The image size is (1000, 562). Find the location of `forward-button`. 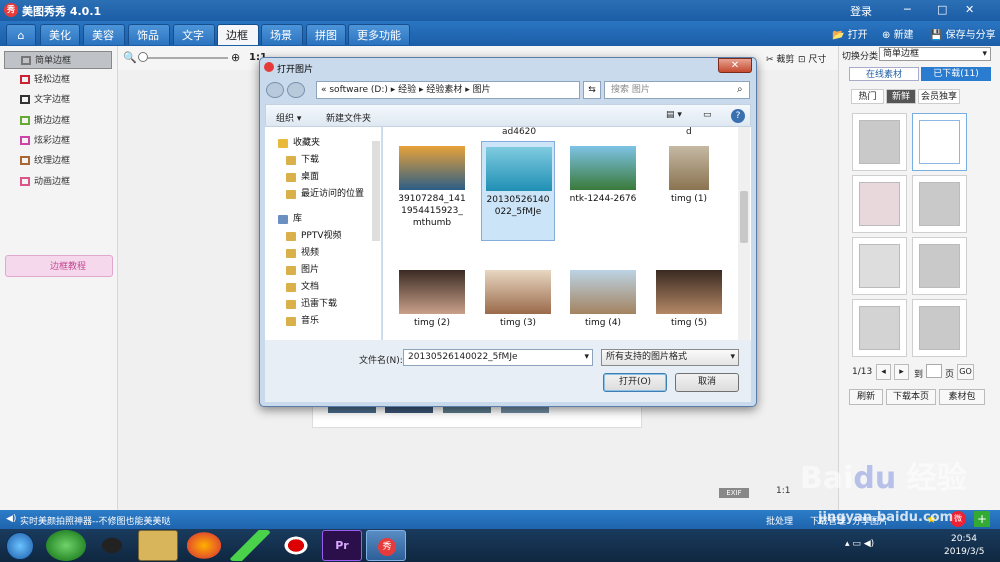

forward-button is located at coordinates (296, 90).